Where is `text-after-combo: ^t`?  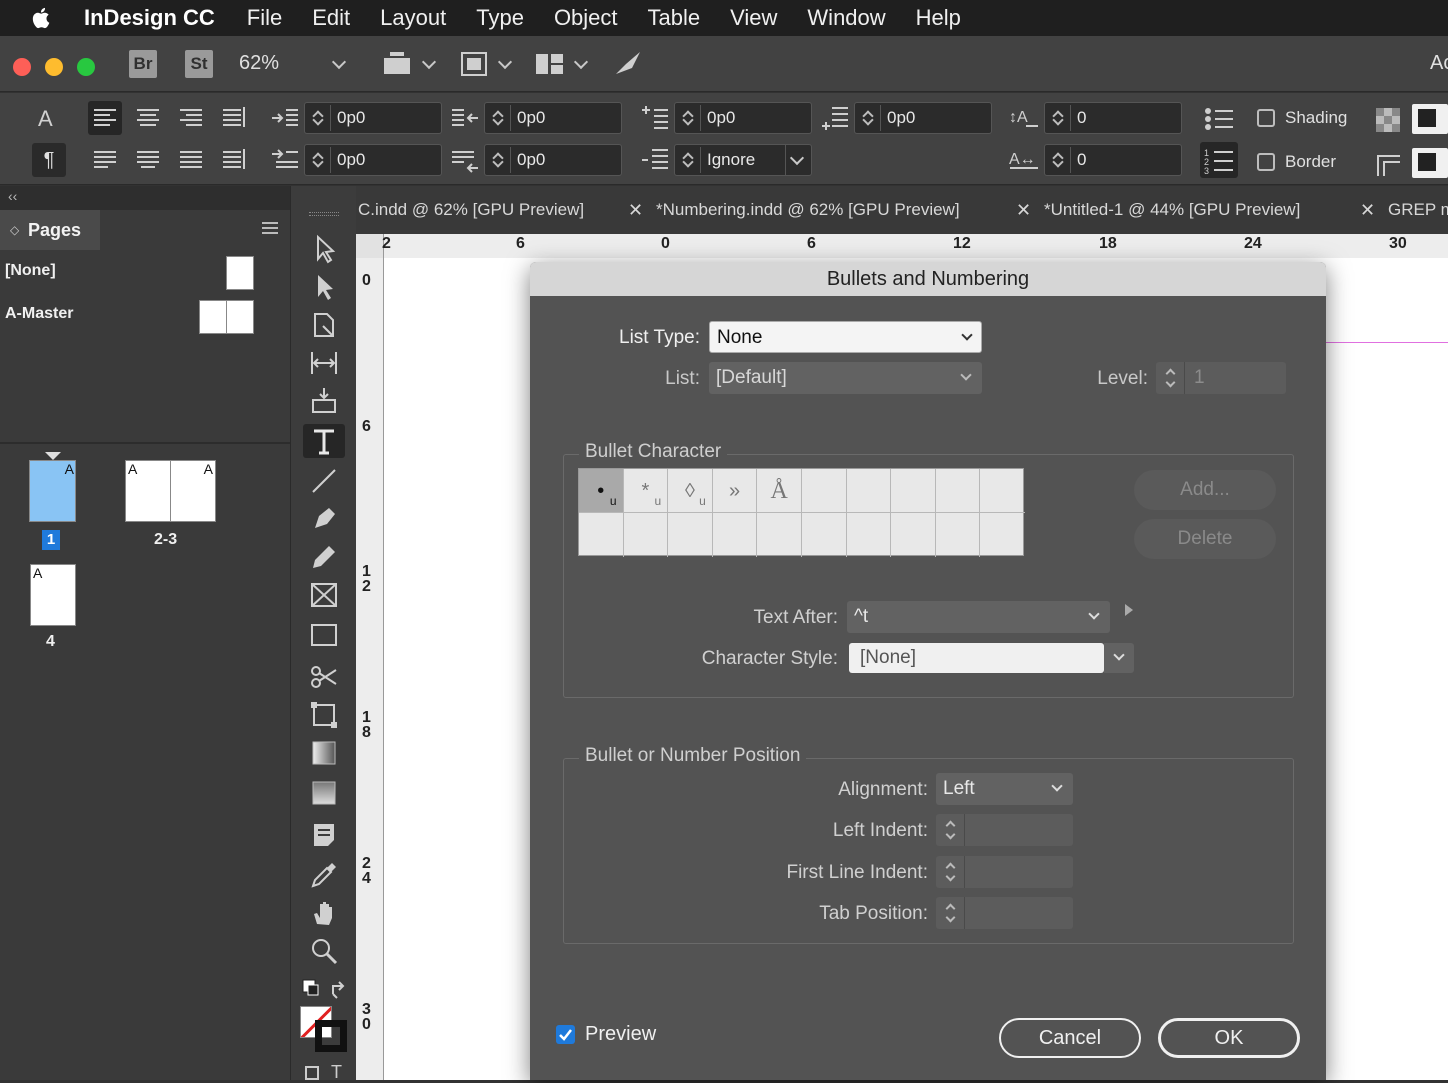 text-after-combo: ^t is located at coordinates (978, 617).